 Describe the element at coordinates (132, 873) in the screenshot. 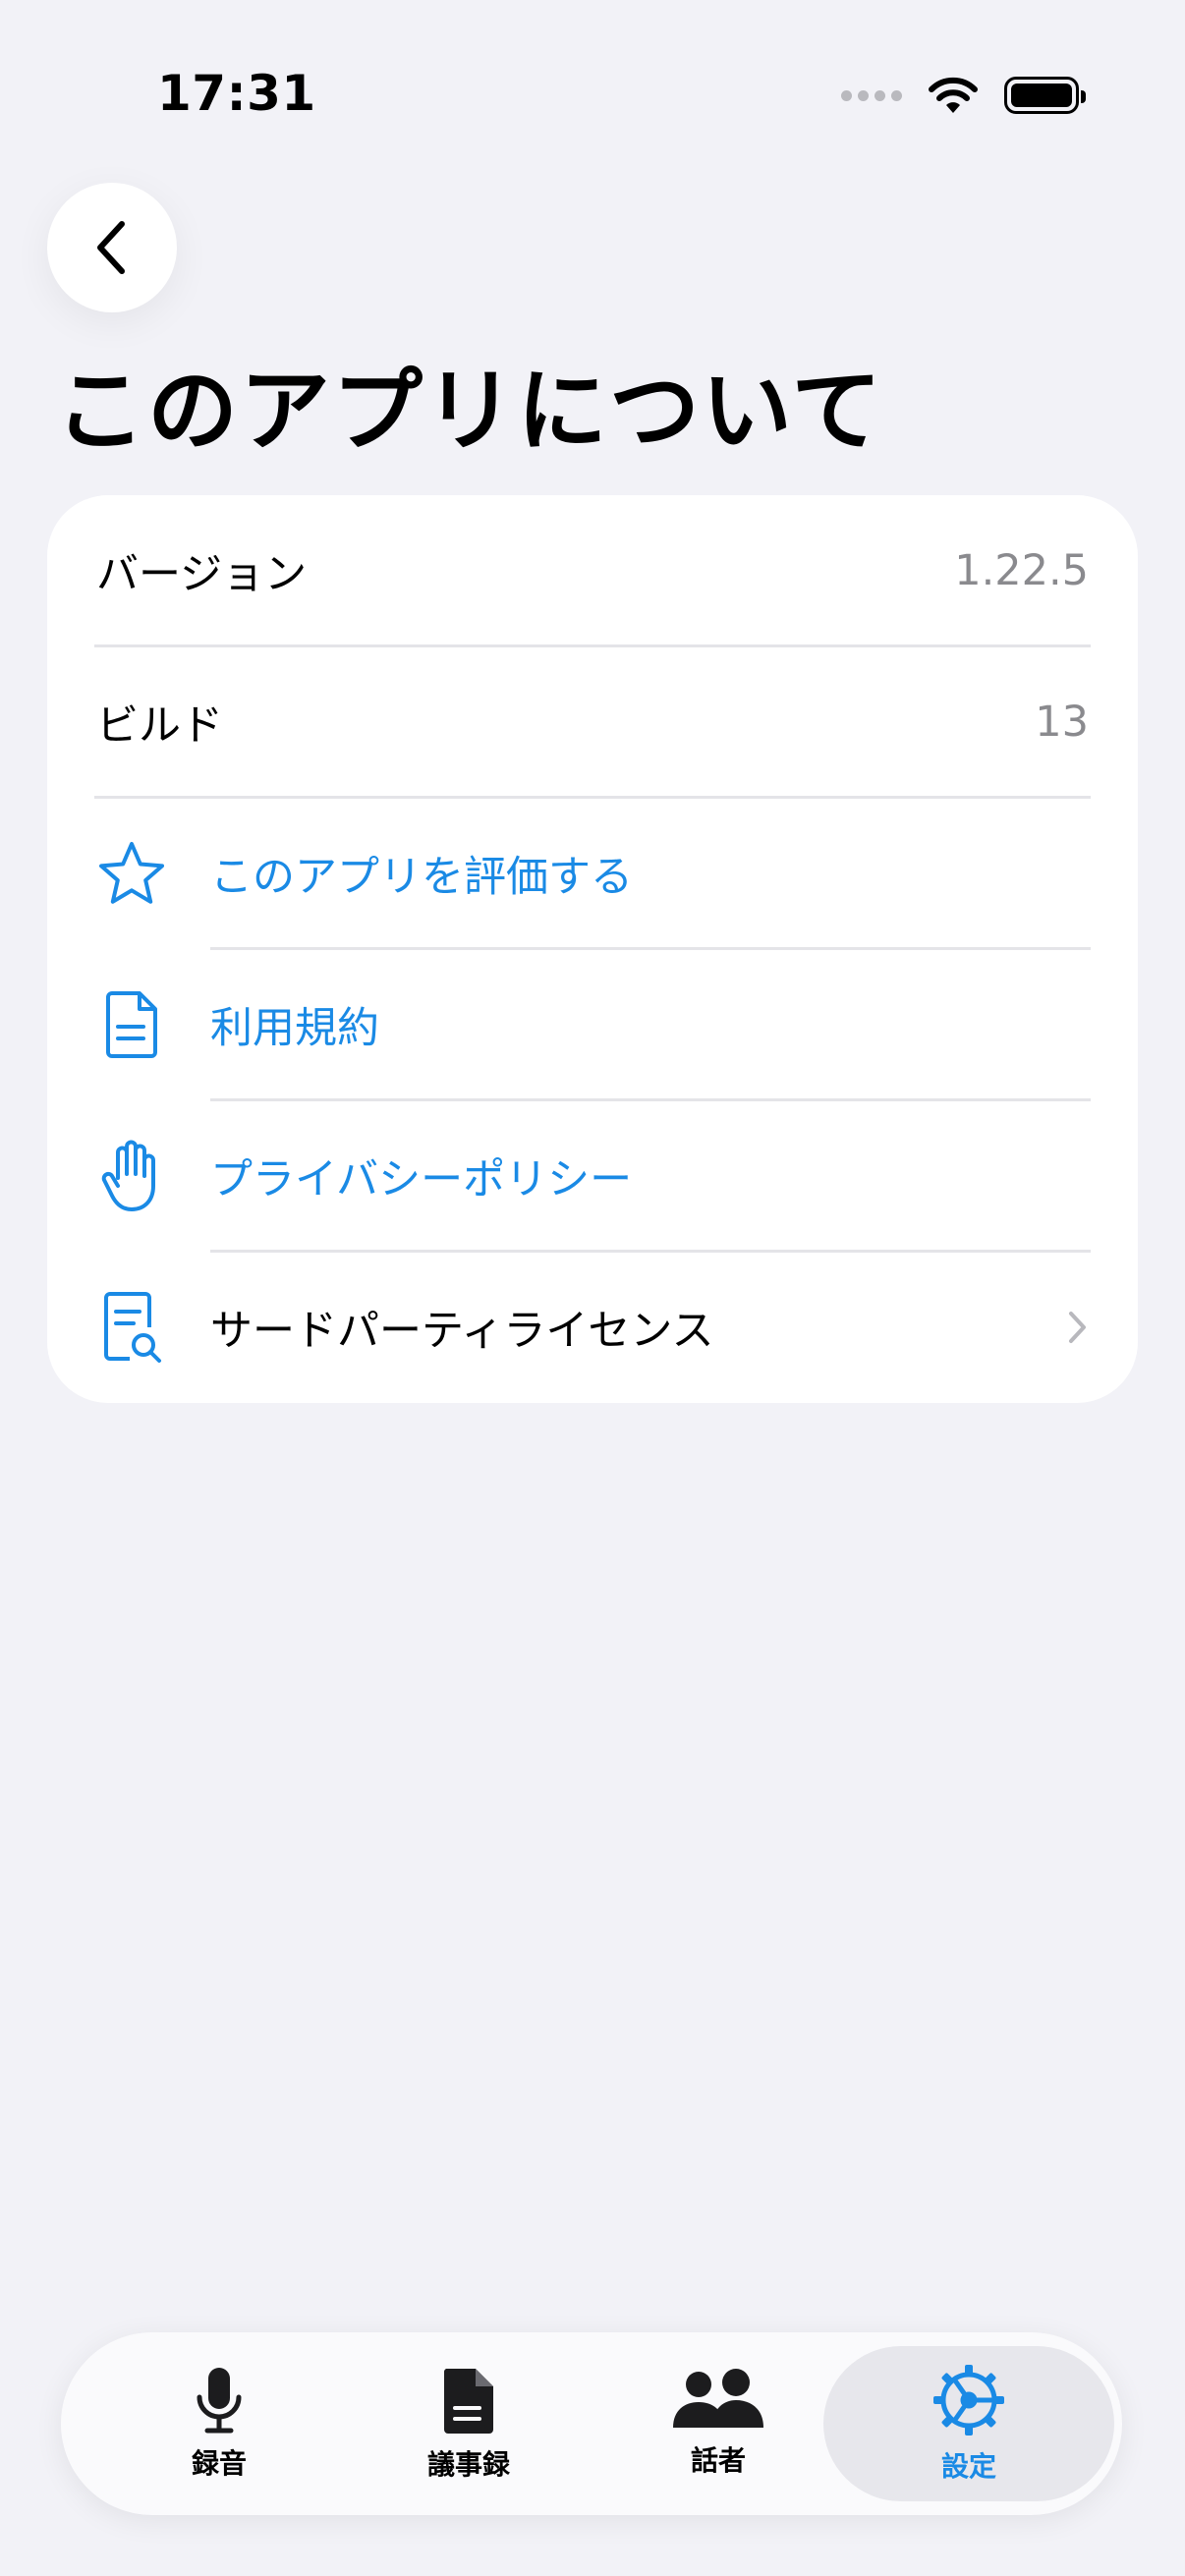

I see `star-icon` at that location.